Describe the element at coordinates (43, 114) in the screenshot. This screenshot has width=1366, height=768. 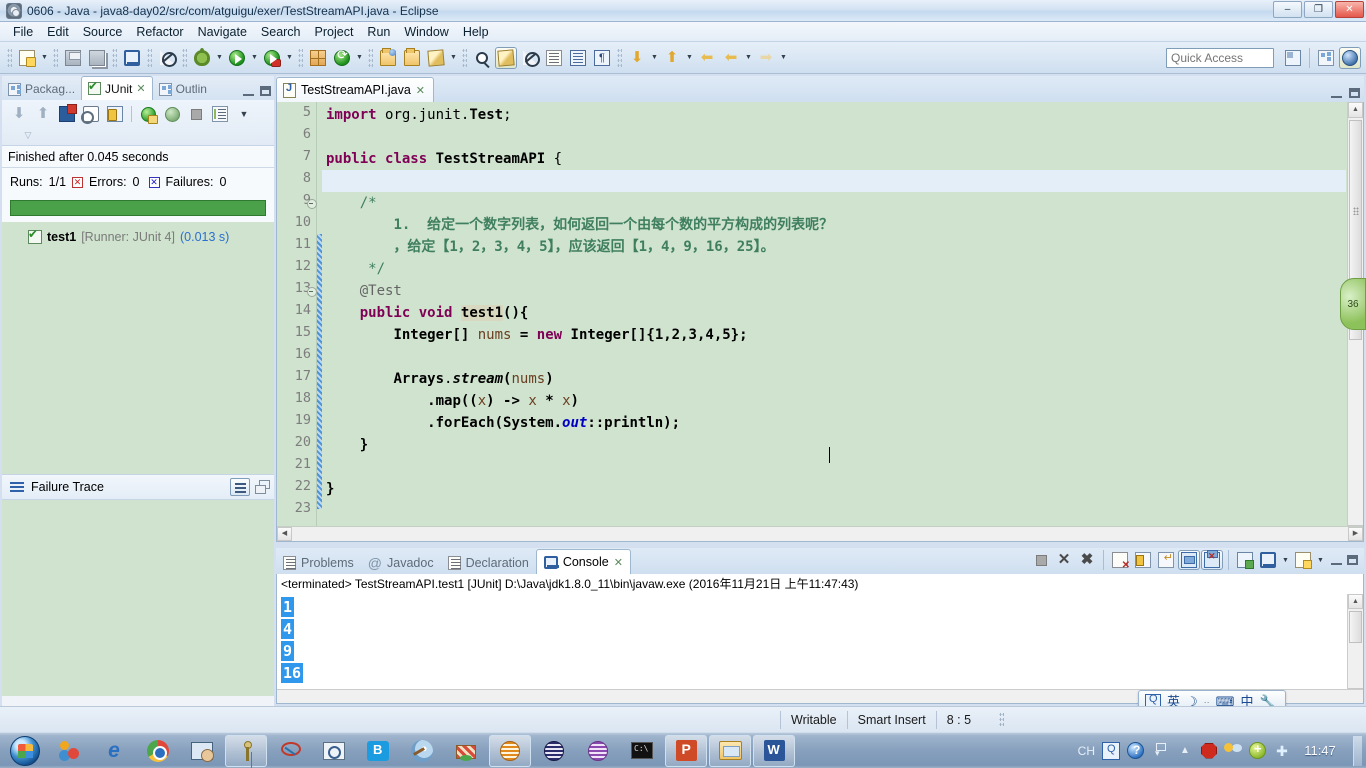
I see `previous-failure-button: ⬆` at that location.